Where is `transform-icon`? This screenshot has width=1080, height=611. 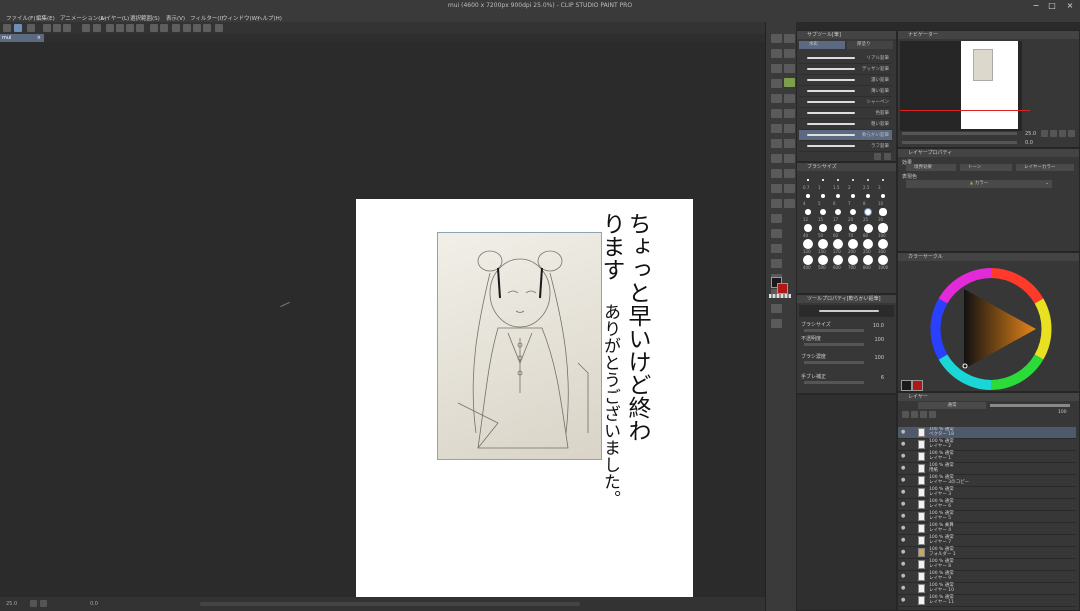 transform-icon is located at coordinates (140, 28).